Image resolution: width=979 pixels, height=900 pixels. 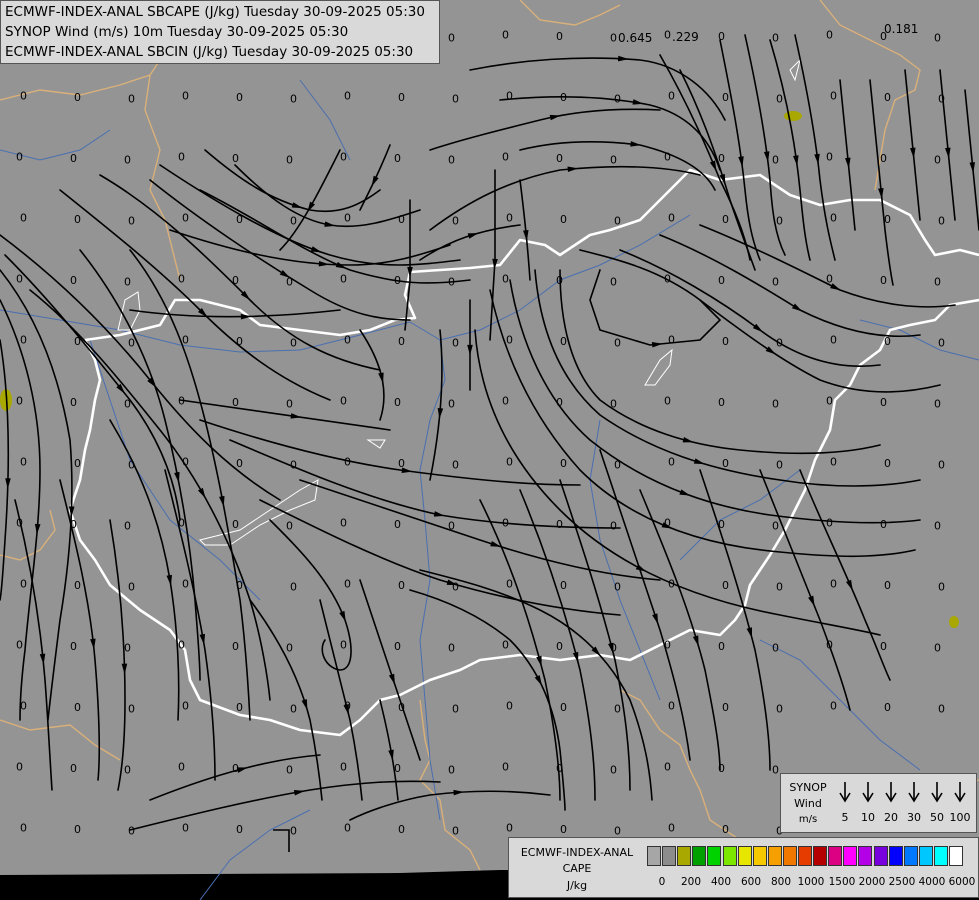 What do you see at coordinates (902, 882) in the screenshot?
I see `cape-label-2500: 2500` at bounding box center [902, 882].